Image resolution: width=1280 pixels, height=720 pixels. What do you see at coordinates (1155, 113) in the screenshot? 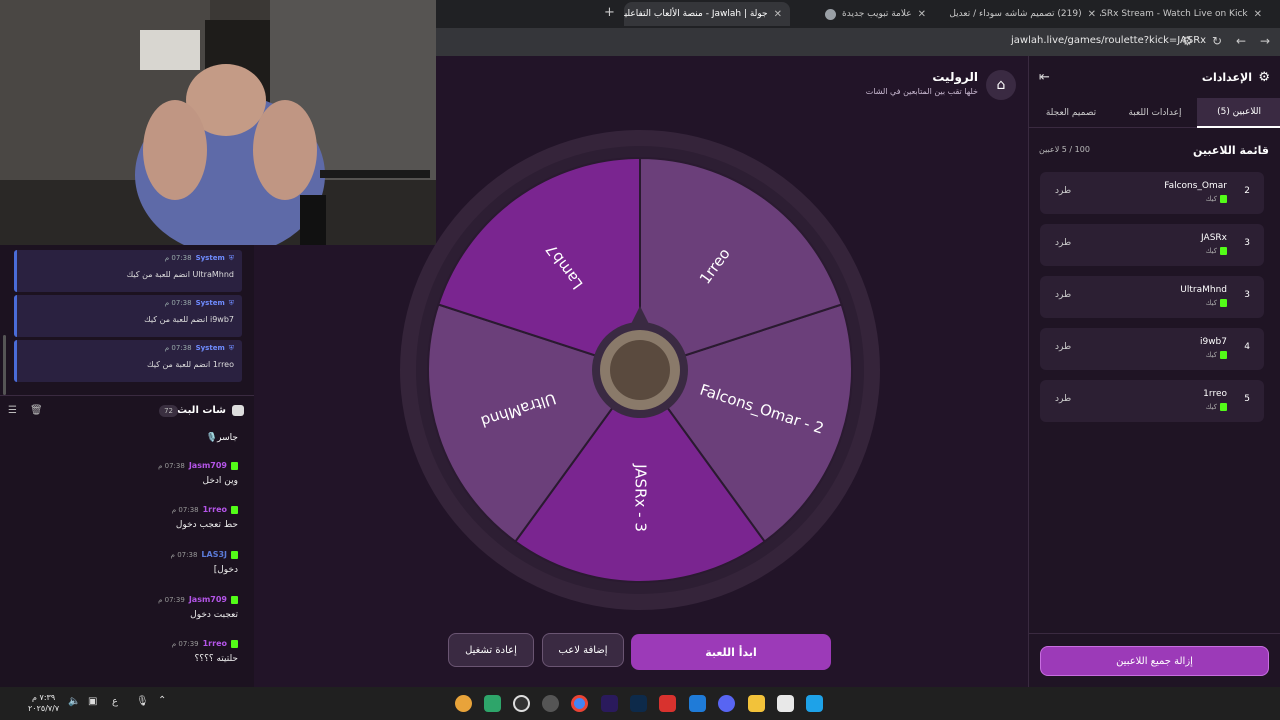
I see `tab-game-settings: إعدادات اللعبة` at bounding box center [1155, 113].